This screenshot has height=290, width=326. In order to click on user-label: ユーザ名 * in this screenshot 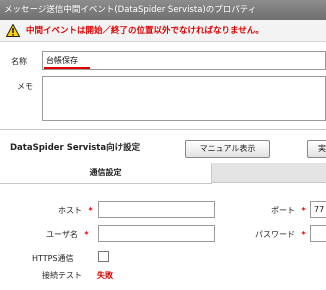, I will do `click(67, 234)`.